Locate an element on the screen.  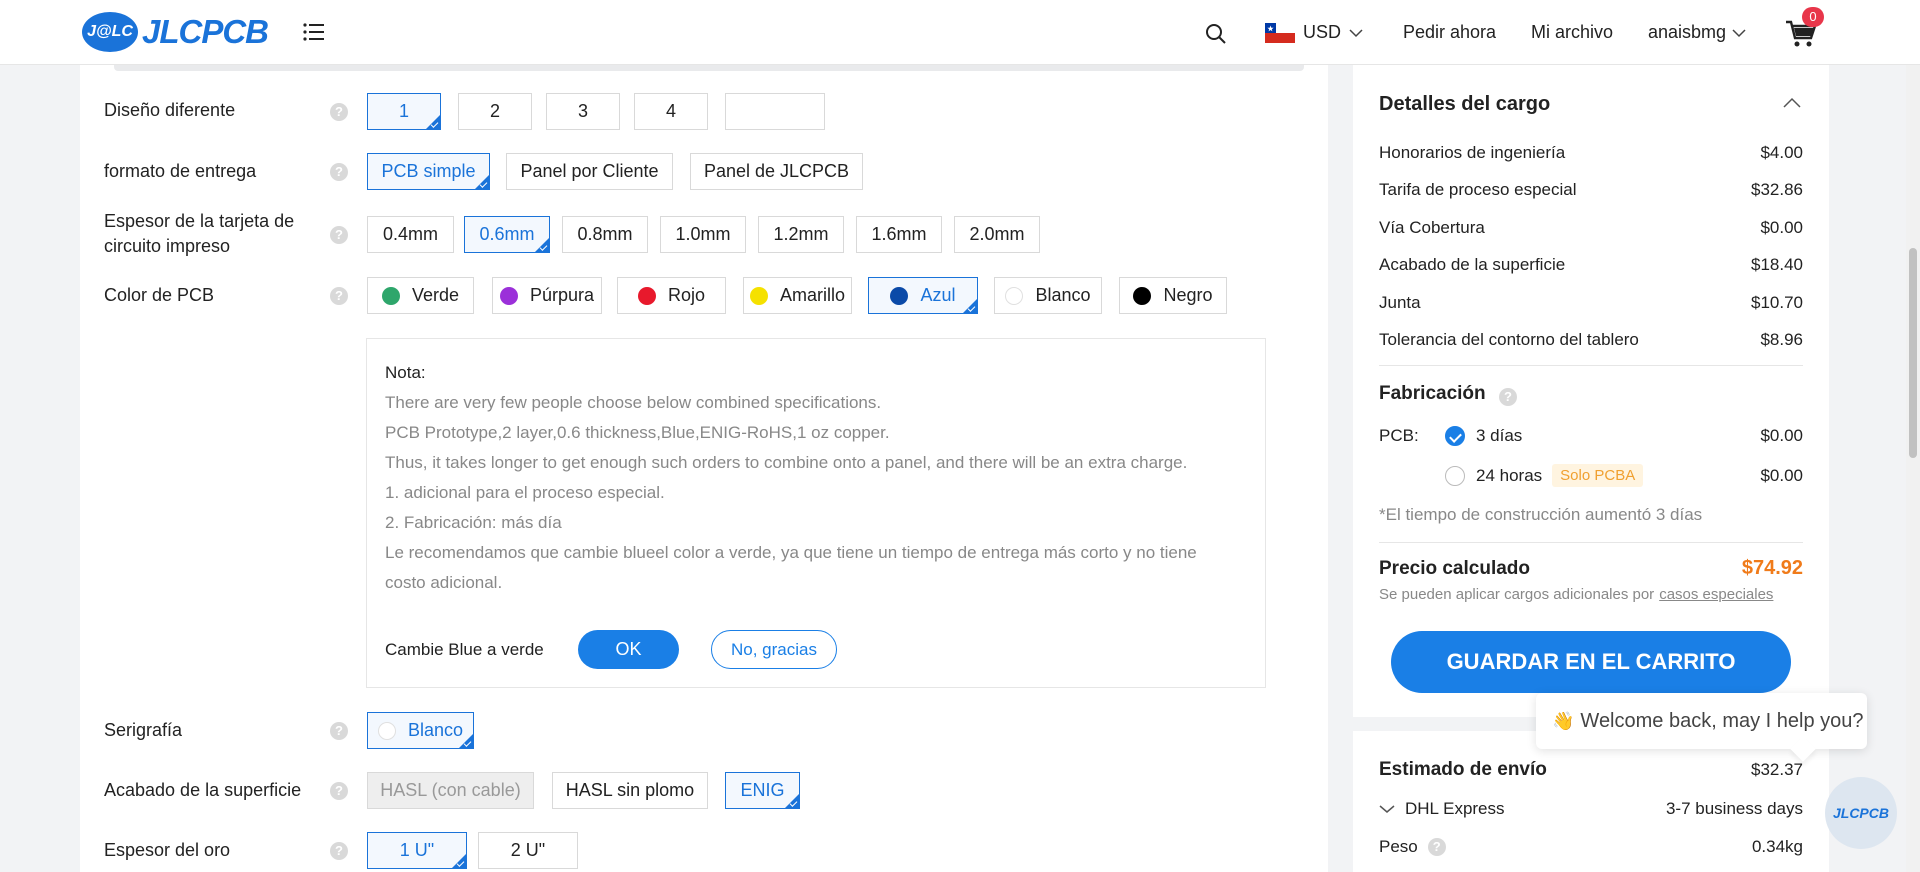
thickness-2-0: 2.0mm is located at coordinates (997, 234).